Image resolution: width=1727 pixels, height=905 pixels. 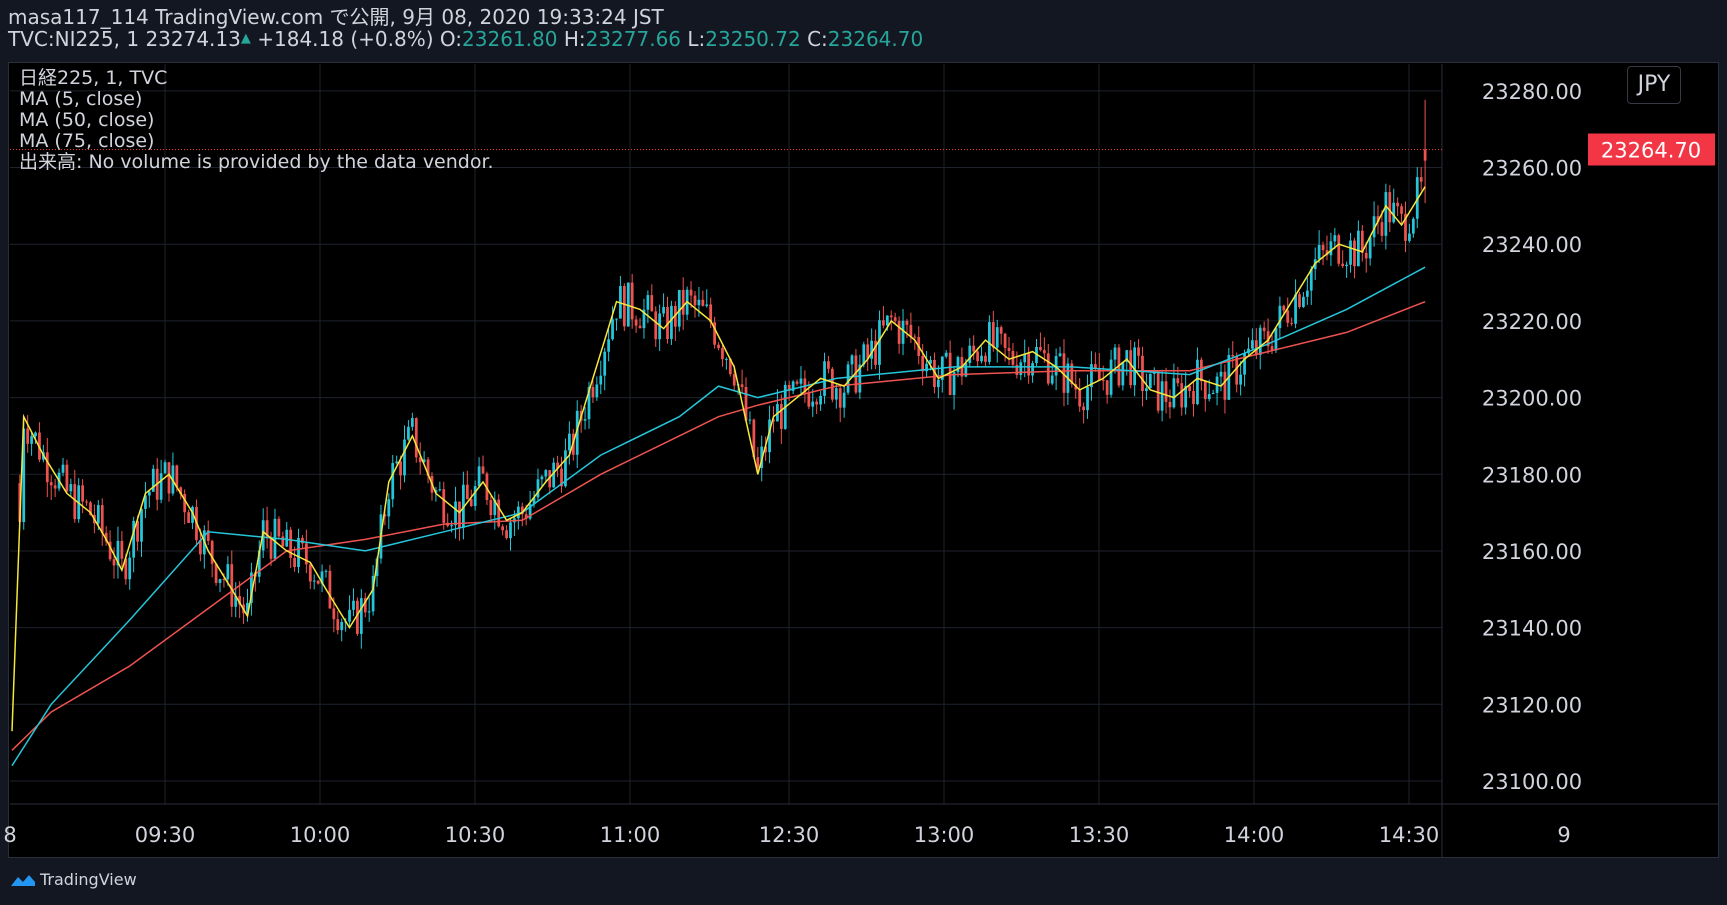 I want to click on y-tick-label: 23200.00, so click(x=1532, y=399).